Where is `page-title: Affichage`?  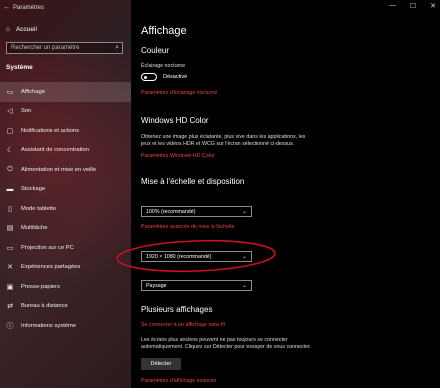 page-title: Affichage is located at coordinates (164, 31).